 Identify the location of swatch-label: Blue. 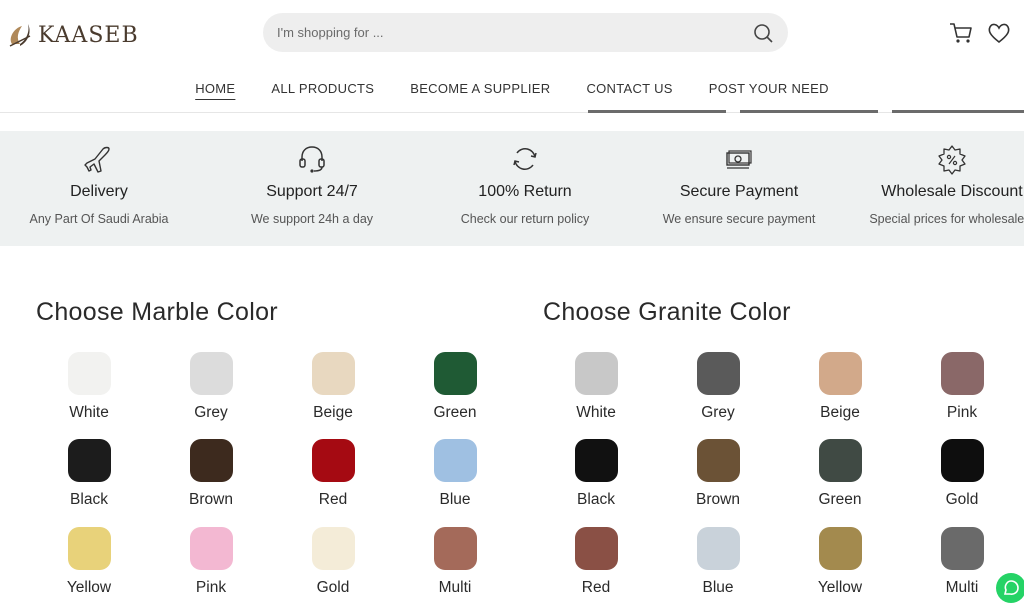
(455, 499).